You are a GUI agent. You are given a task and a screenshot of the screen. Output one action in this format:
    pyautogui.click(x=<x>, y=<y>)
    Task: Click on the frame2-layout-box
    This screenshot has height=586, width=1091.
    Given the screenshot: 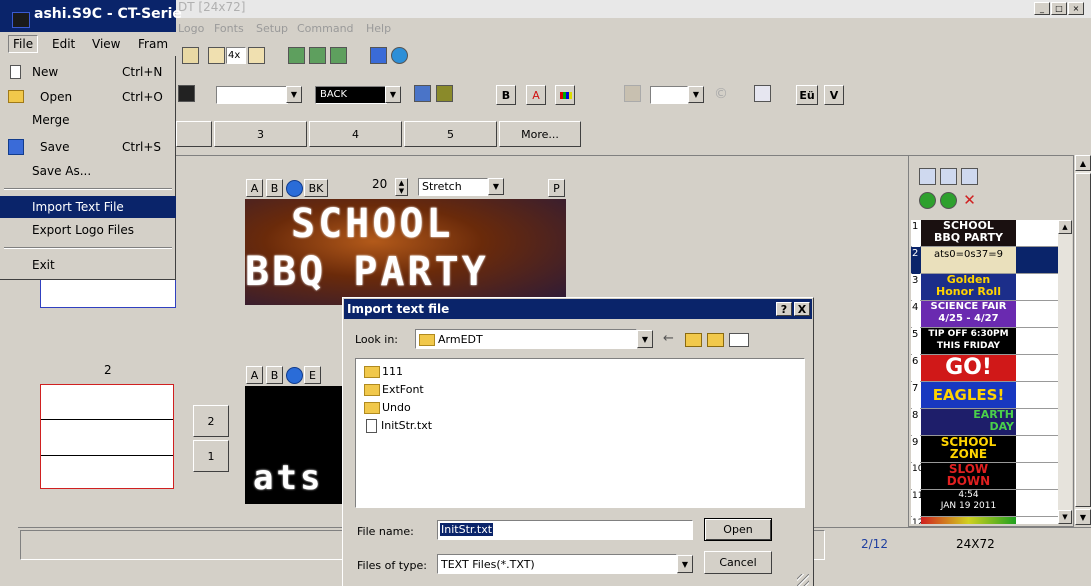 What is the action you would take?
    pyautogui.click(x=107, y=436)
    